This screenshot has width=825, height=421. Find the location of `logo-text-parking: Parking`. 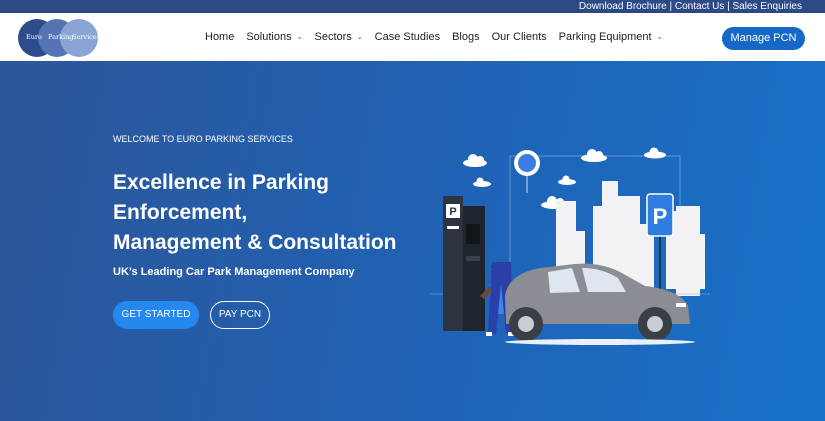

logo-text-parking: Parking is located at coordinates (61, 37).